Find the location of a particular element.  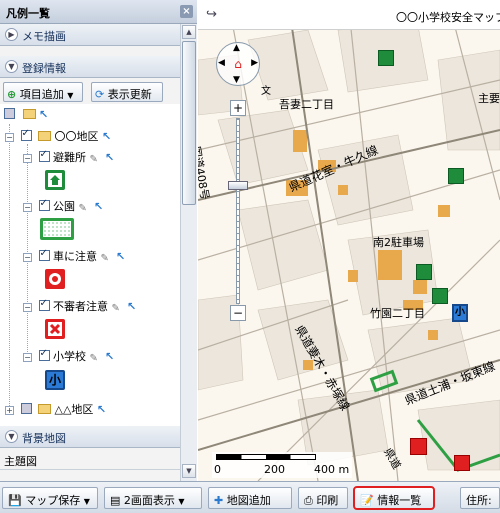

registered-section-header: ▼ 登録情報 is located at coordinates (90, 67).